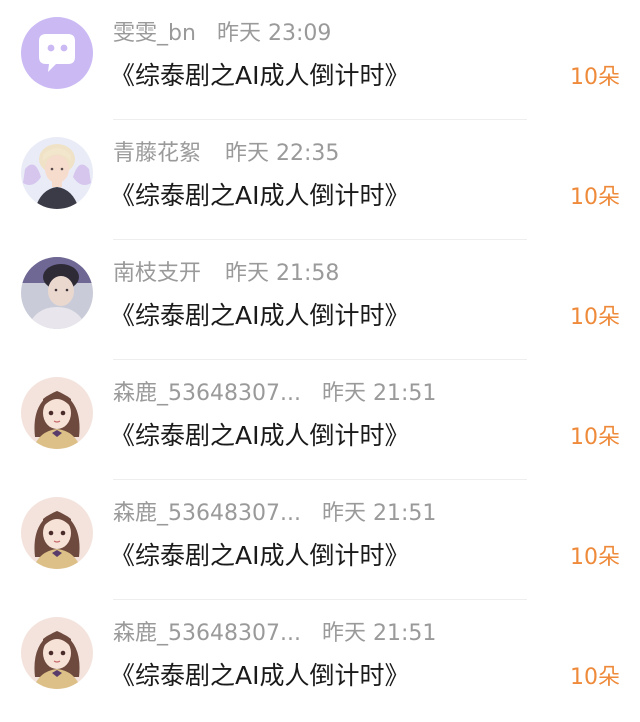 The image size is (640, 722). I want to click on username: 南枝支开, so click(157, 273).